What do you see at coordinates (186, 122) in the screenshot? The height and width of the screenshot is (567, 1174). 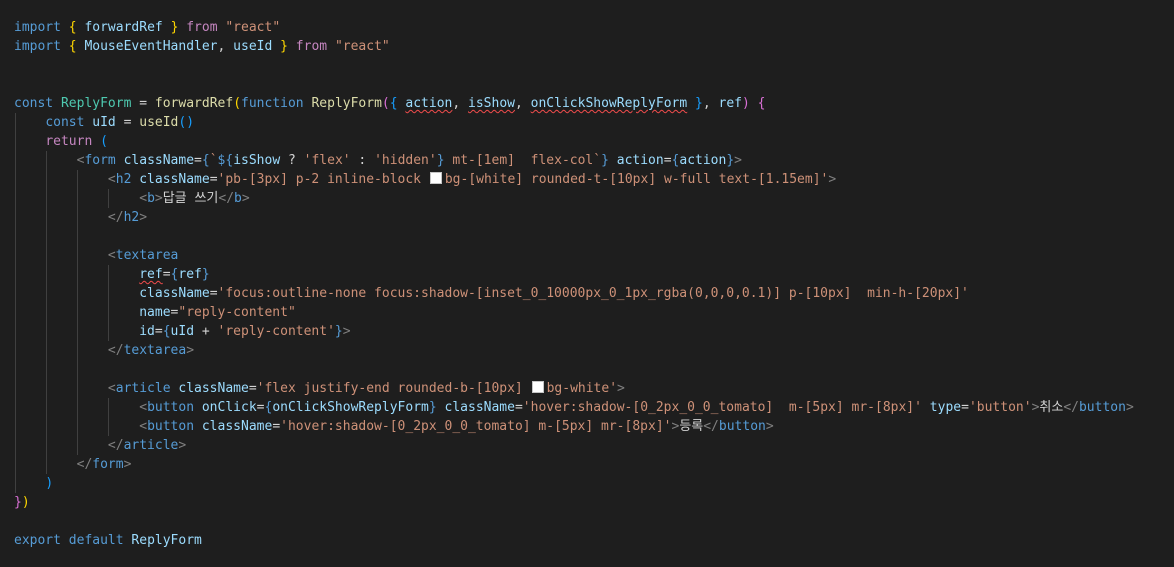 I see `code-token: ()` at bounding box center [186, 122].